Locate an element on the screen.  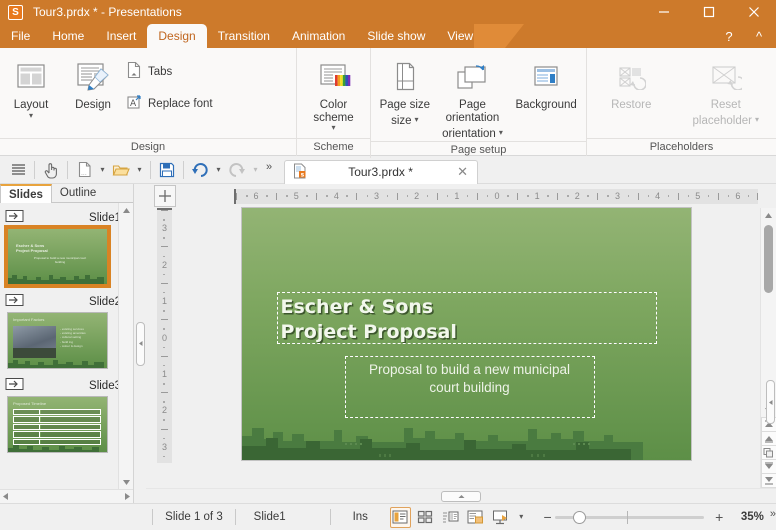
horizontal-ruler: 6 5 4 3 2 1 0 1 2 3 4 5 6 is located at coordinates (496, 196).